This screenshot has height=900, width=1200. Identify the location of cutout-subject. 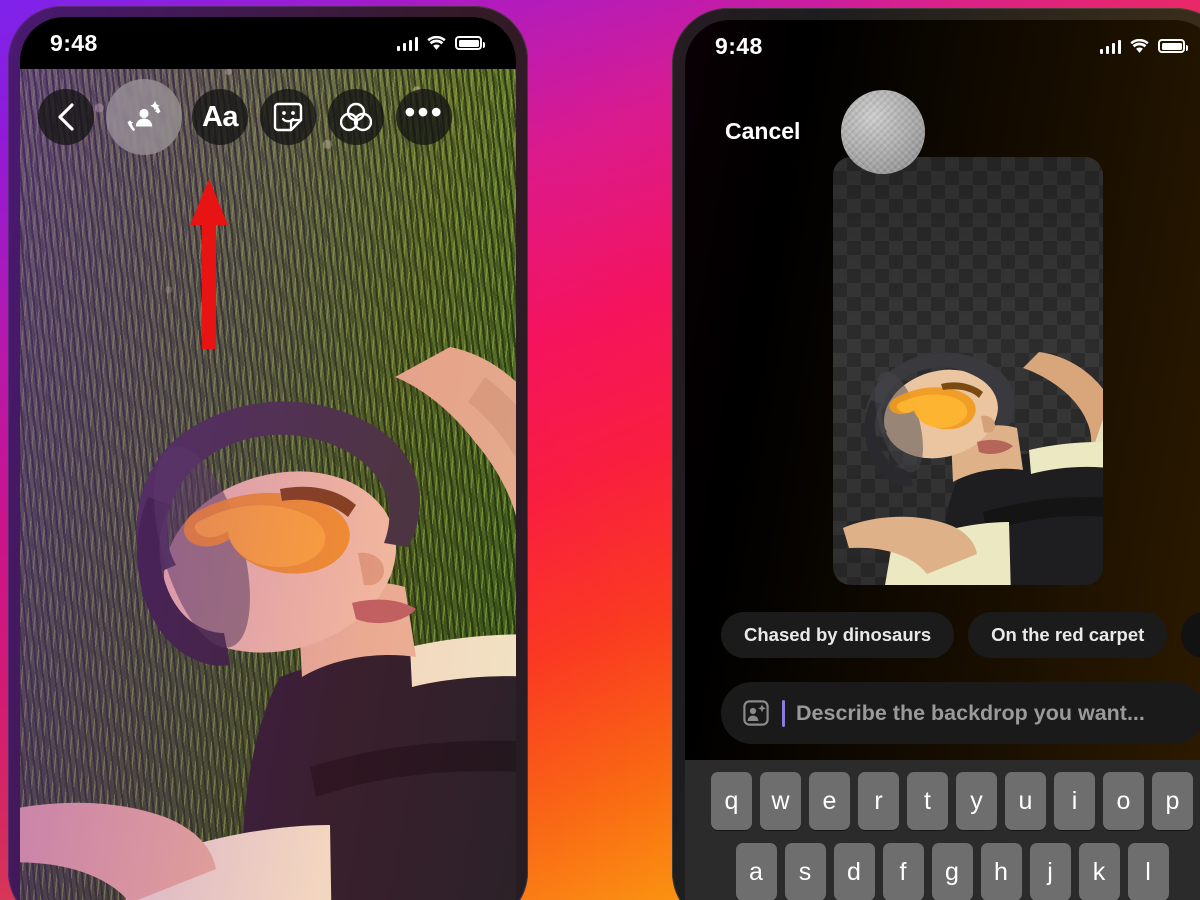
(973, 468).